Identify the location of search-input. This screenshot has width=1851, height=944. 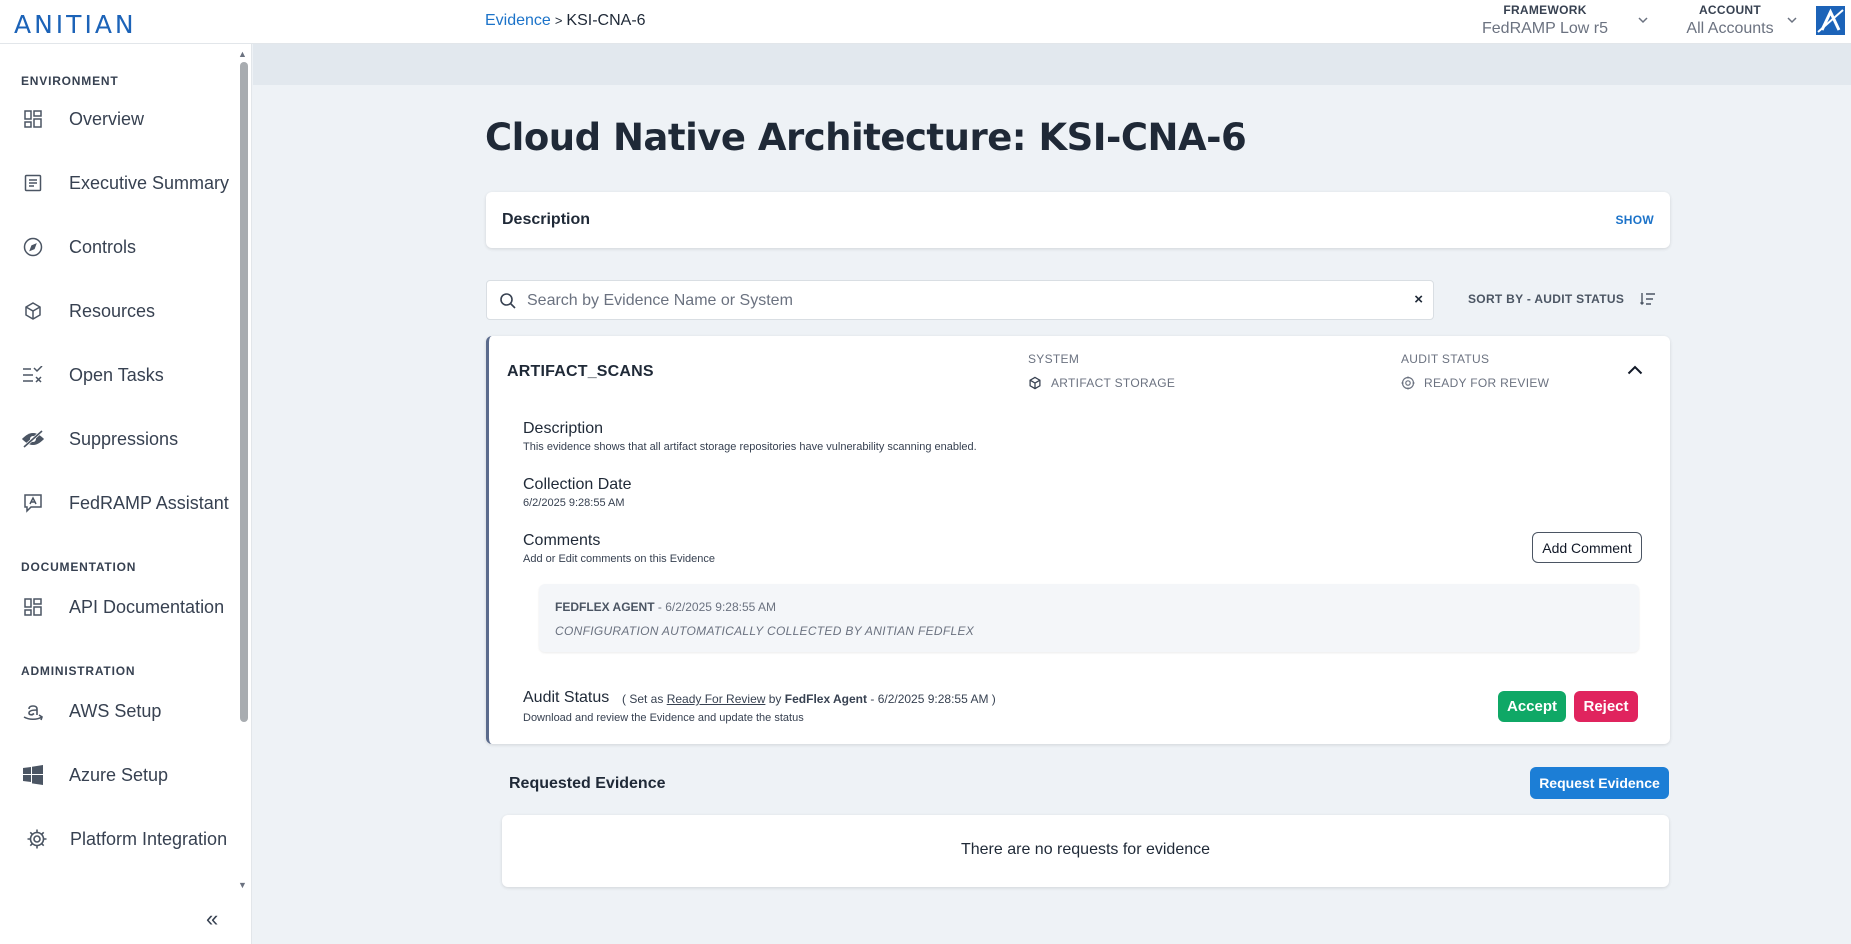
(947, 301).